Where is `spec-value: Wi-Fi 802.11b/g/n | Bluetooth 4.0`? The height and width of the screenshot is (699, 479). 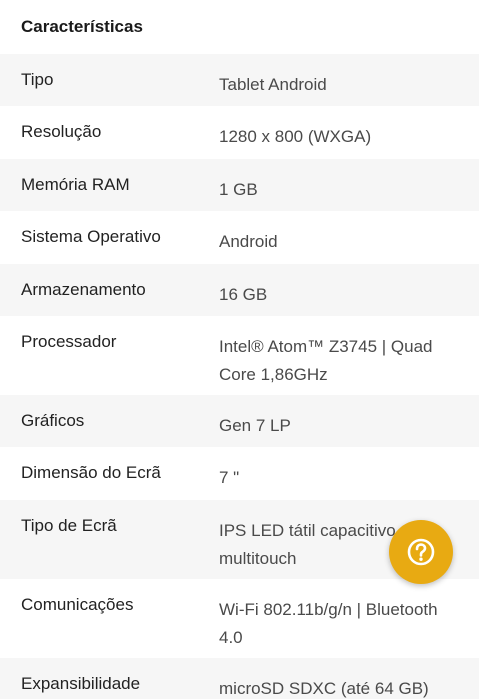
spec-value: Wi-Fi 802.11b/g/n | Bluetooth 4.0 is located at coordinates (328, 623).